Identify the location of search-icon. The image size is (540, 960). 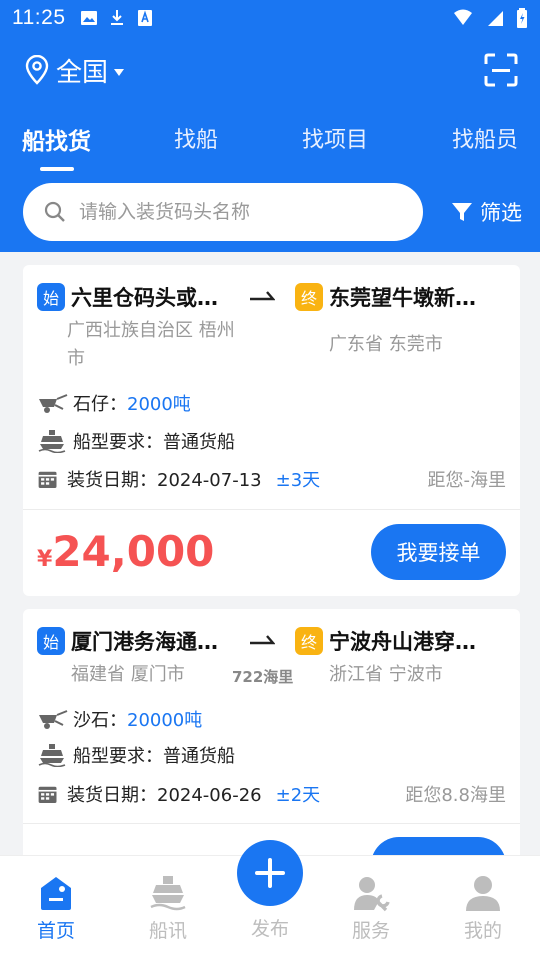
(54, 211).